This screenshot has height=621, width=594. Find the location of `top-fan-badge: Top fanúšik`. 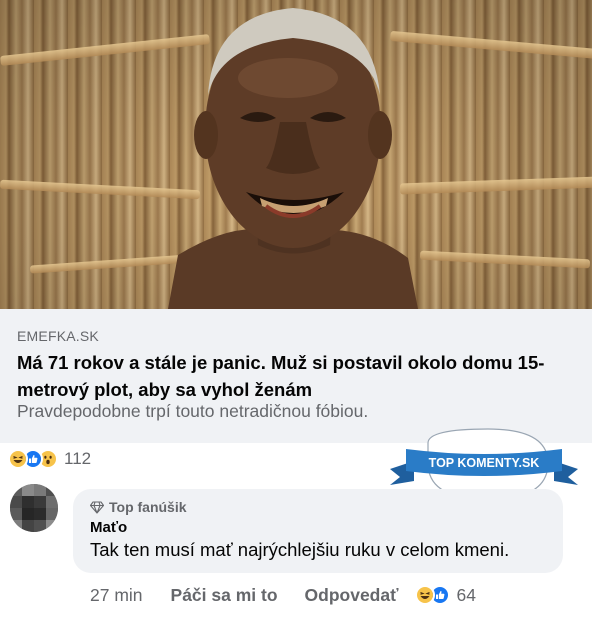

top-fan-badge: Top fanúšik is located at coordinates (138, 507).